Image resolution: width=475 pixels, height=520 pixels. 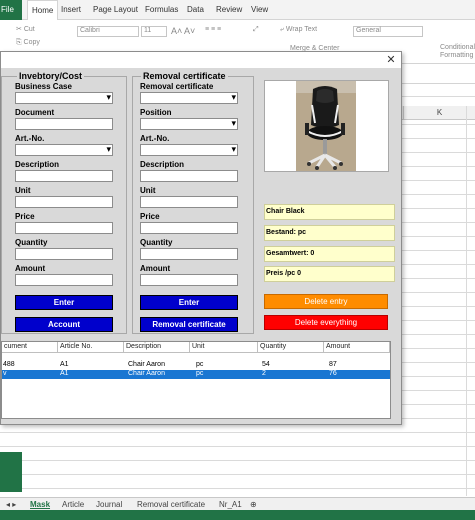 I want to click on tab-data: Data, so click(x=195, y=9).